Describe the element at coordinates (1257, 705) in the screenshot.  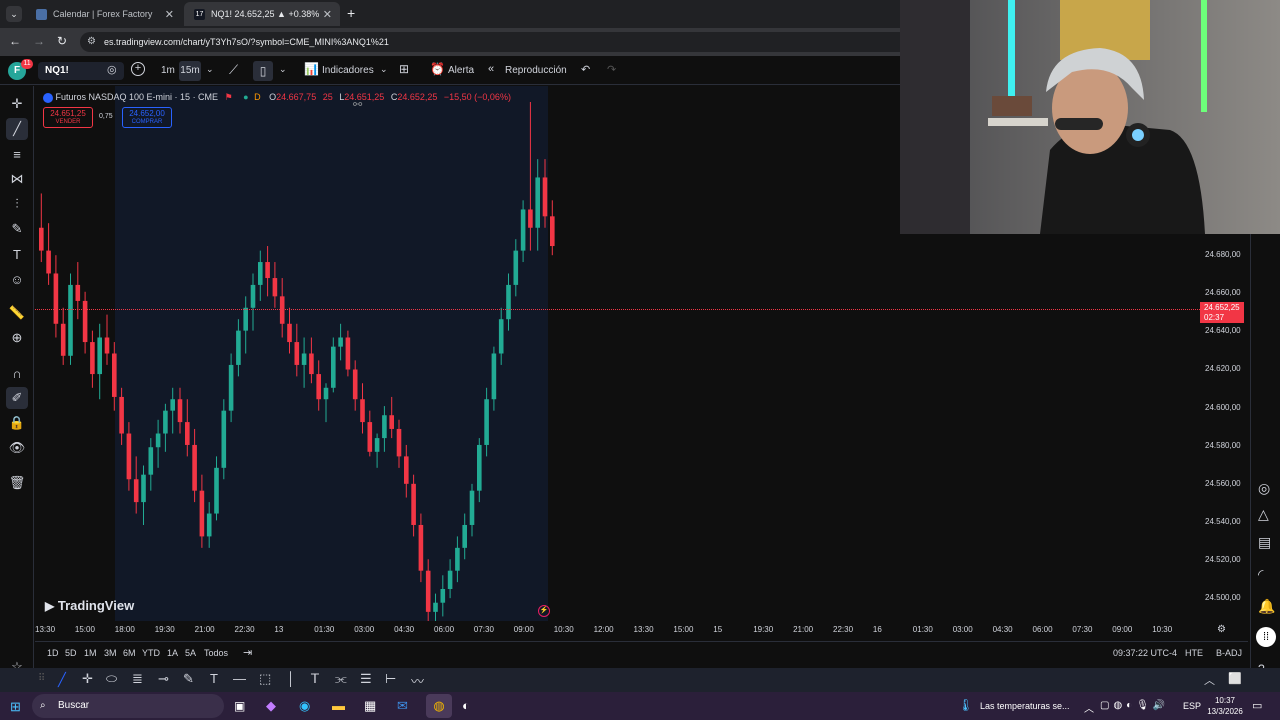
I see `notifications-icon: ▭` at that location.